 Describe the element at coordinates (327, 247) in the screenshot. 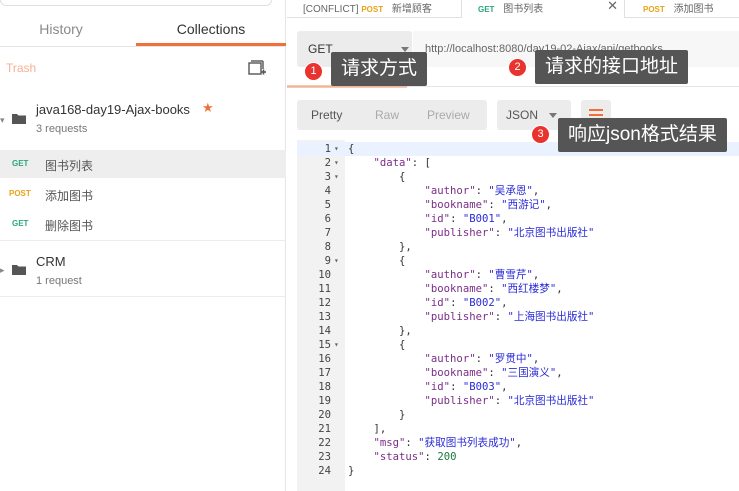

I see `line-number: 8` at that location.